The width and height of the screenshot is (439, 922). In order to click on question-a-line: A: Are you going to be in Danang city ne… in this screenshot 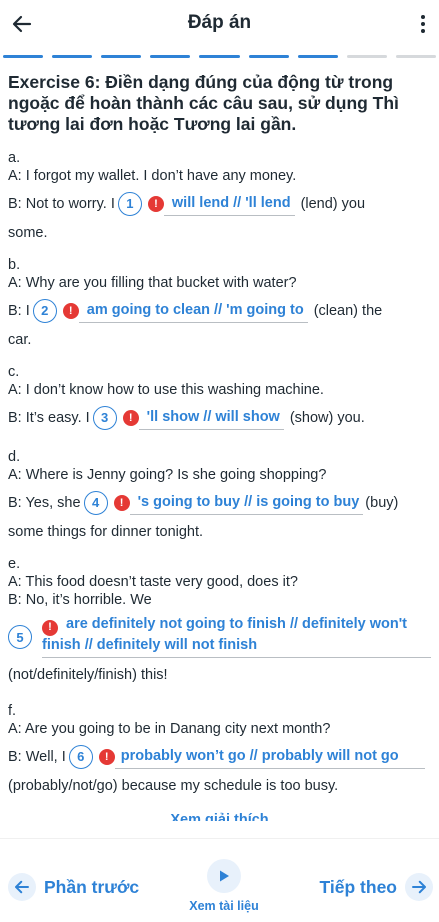, I will do `click(169, 728)`.